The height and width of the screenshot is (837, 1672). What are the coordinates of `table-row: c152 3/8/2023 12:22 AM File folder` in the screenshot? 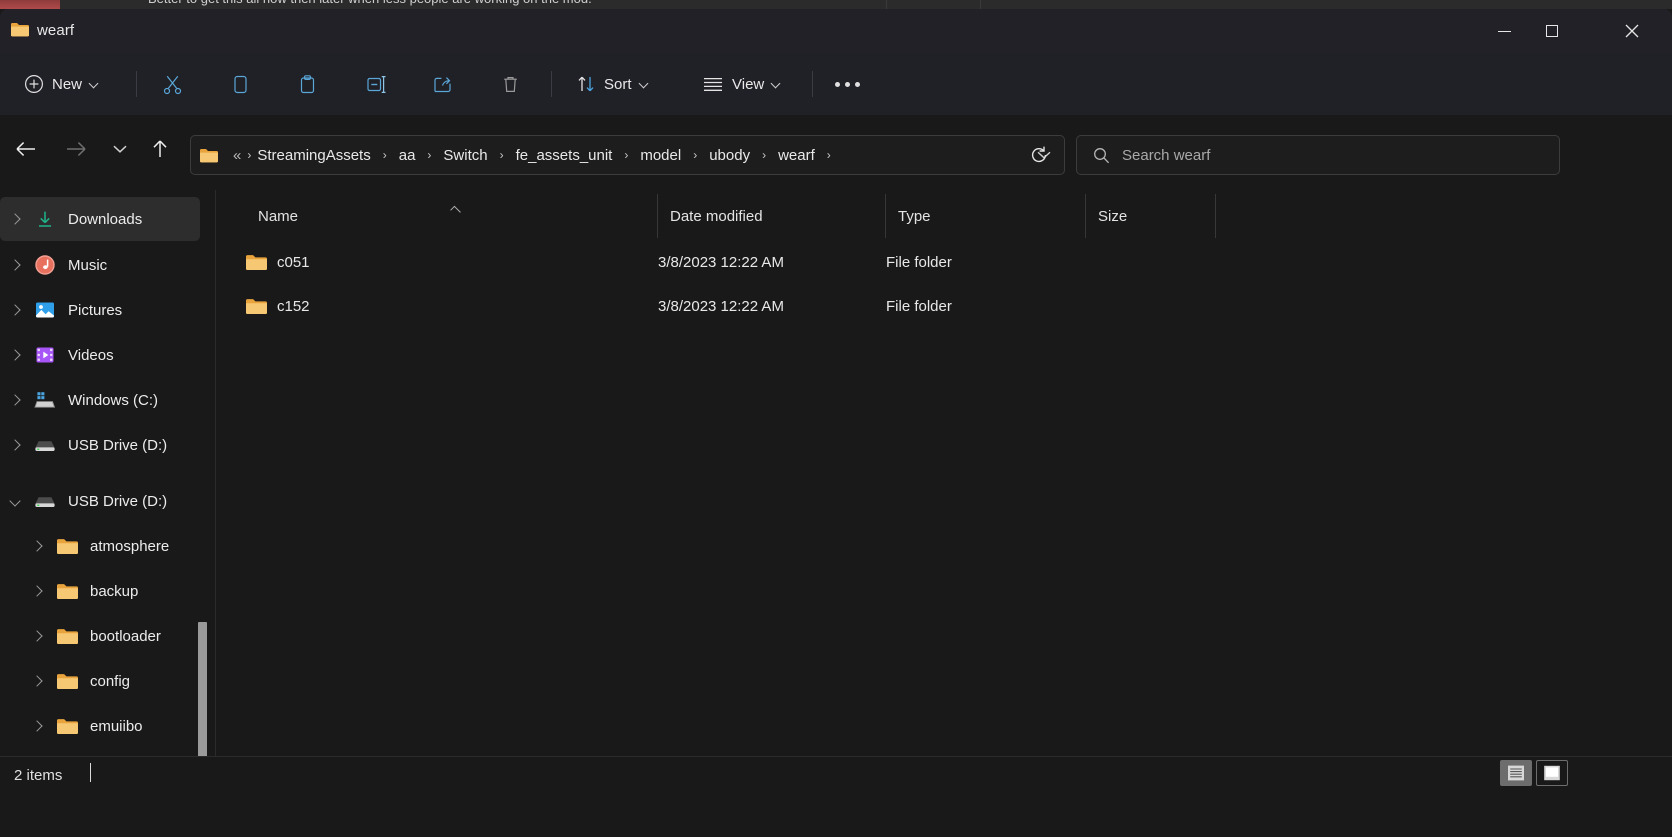 It's located at (944, 306).